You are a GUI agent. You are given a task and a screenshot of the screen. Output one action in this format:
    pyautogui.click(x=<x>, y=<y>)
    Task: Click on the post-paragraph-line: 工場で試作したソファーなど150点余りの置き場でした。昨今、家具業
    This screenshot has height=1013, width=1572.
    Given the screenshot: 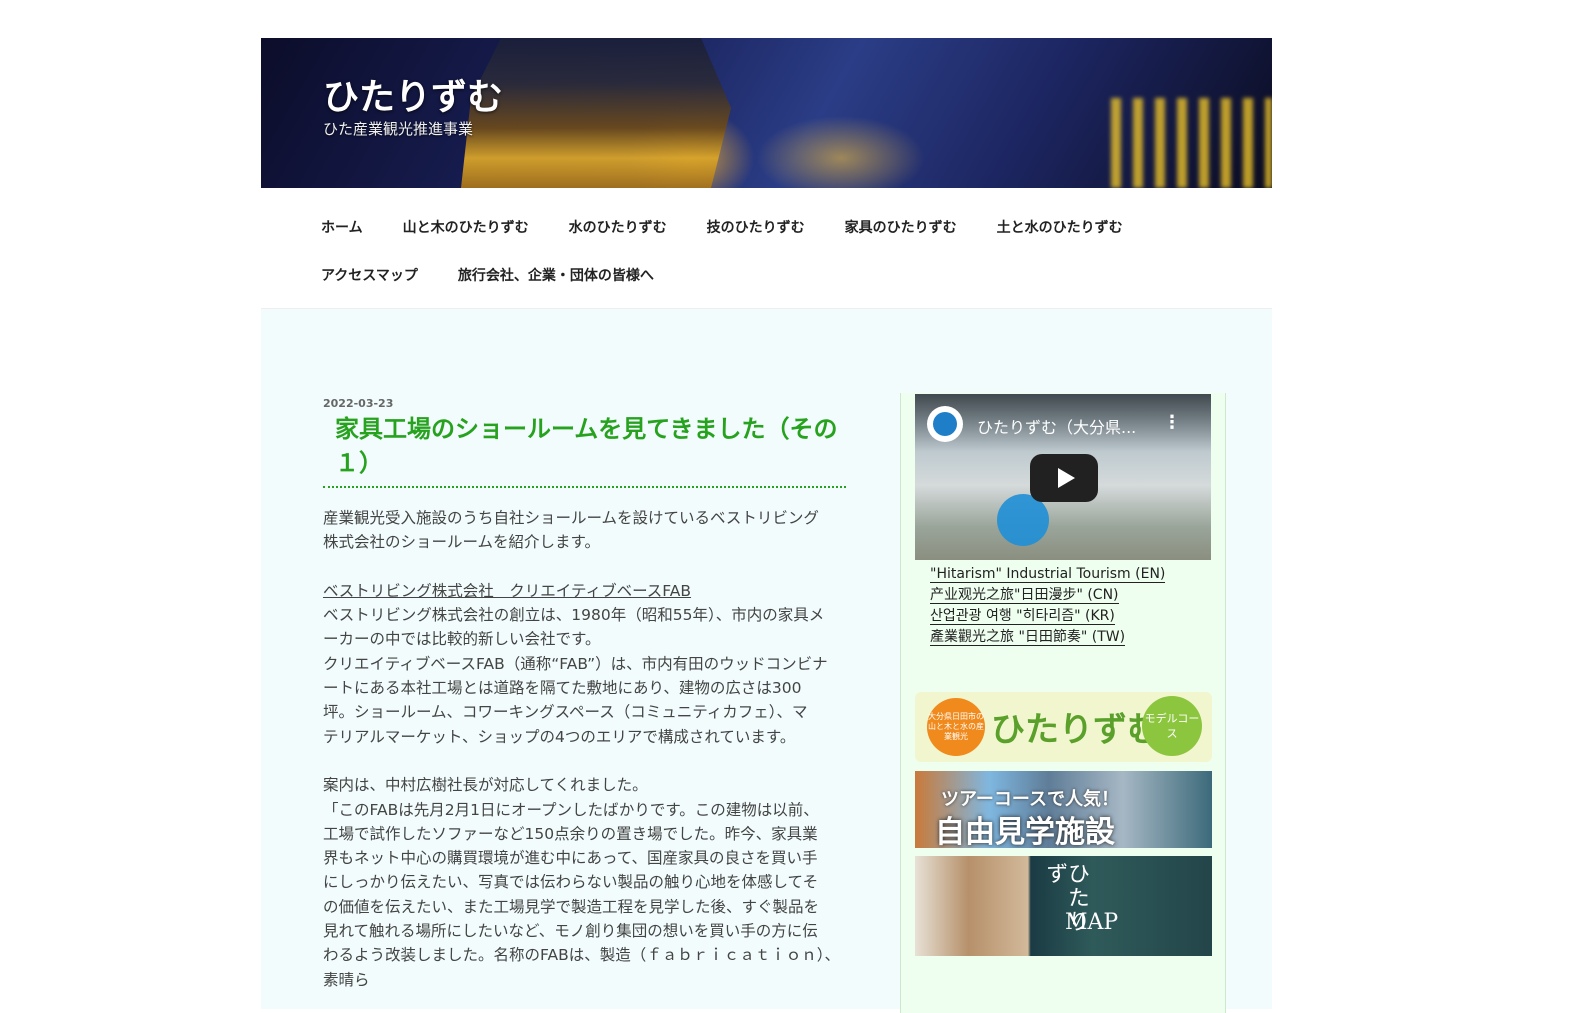 What is the action you would take?
    pyautogui.click(x=570, y=833)
    